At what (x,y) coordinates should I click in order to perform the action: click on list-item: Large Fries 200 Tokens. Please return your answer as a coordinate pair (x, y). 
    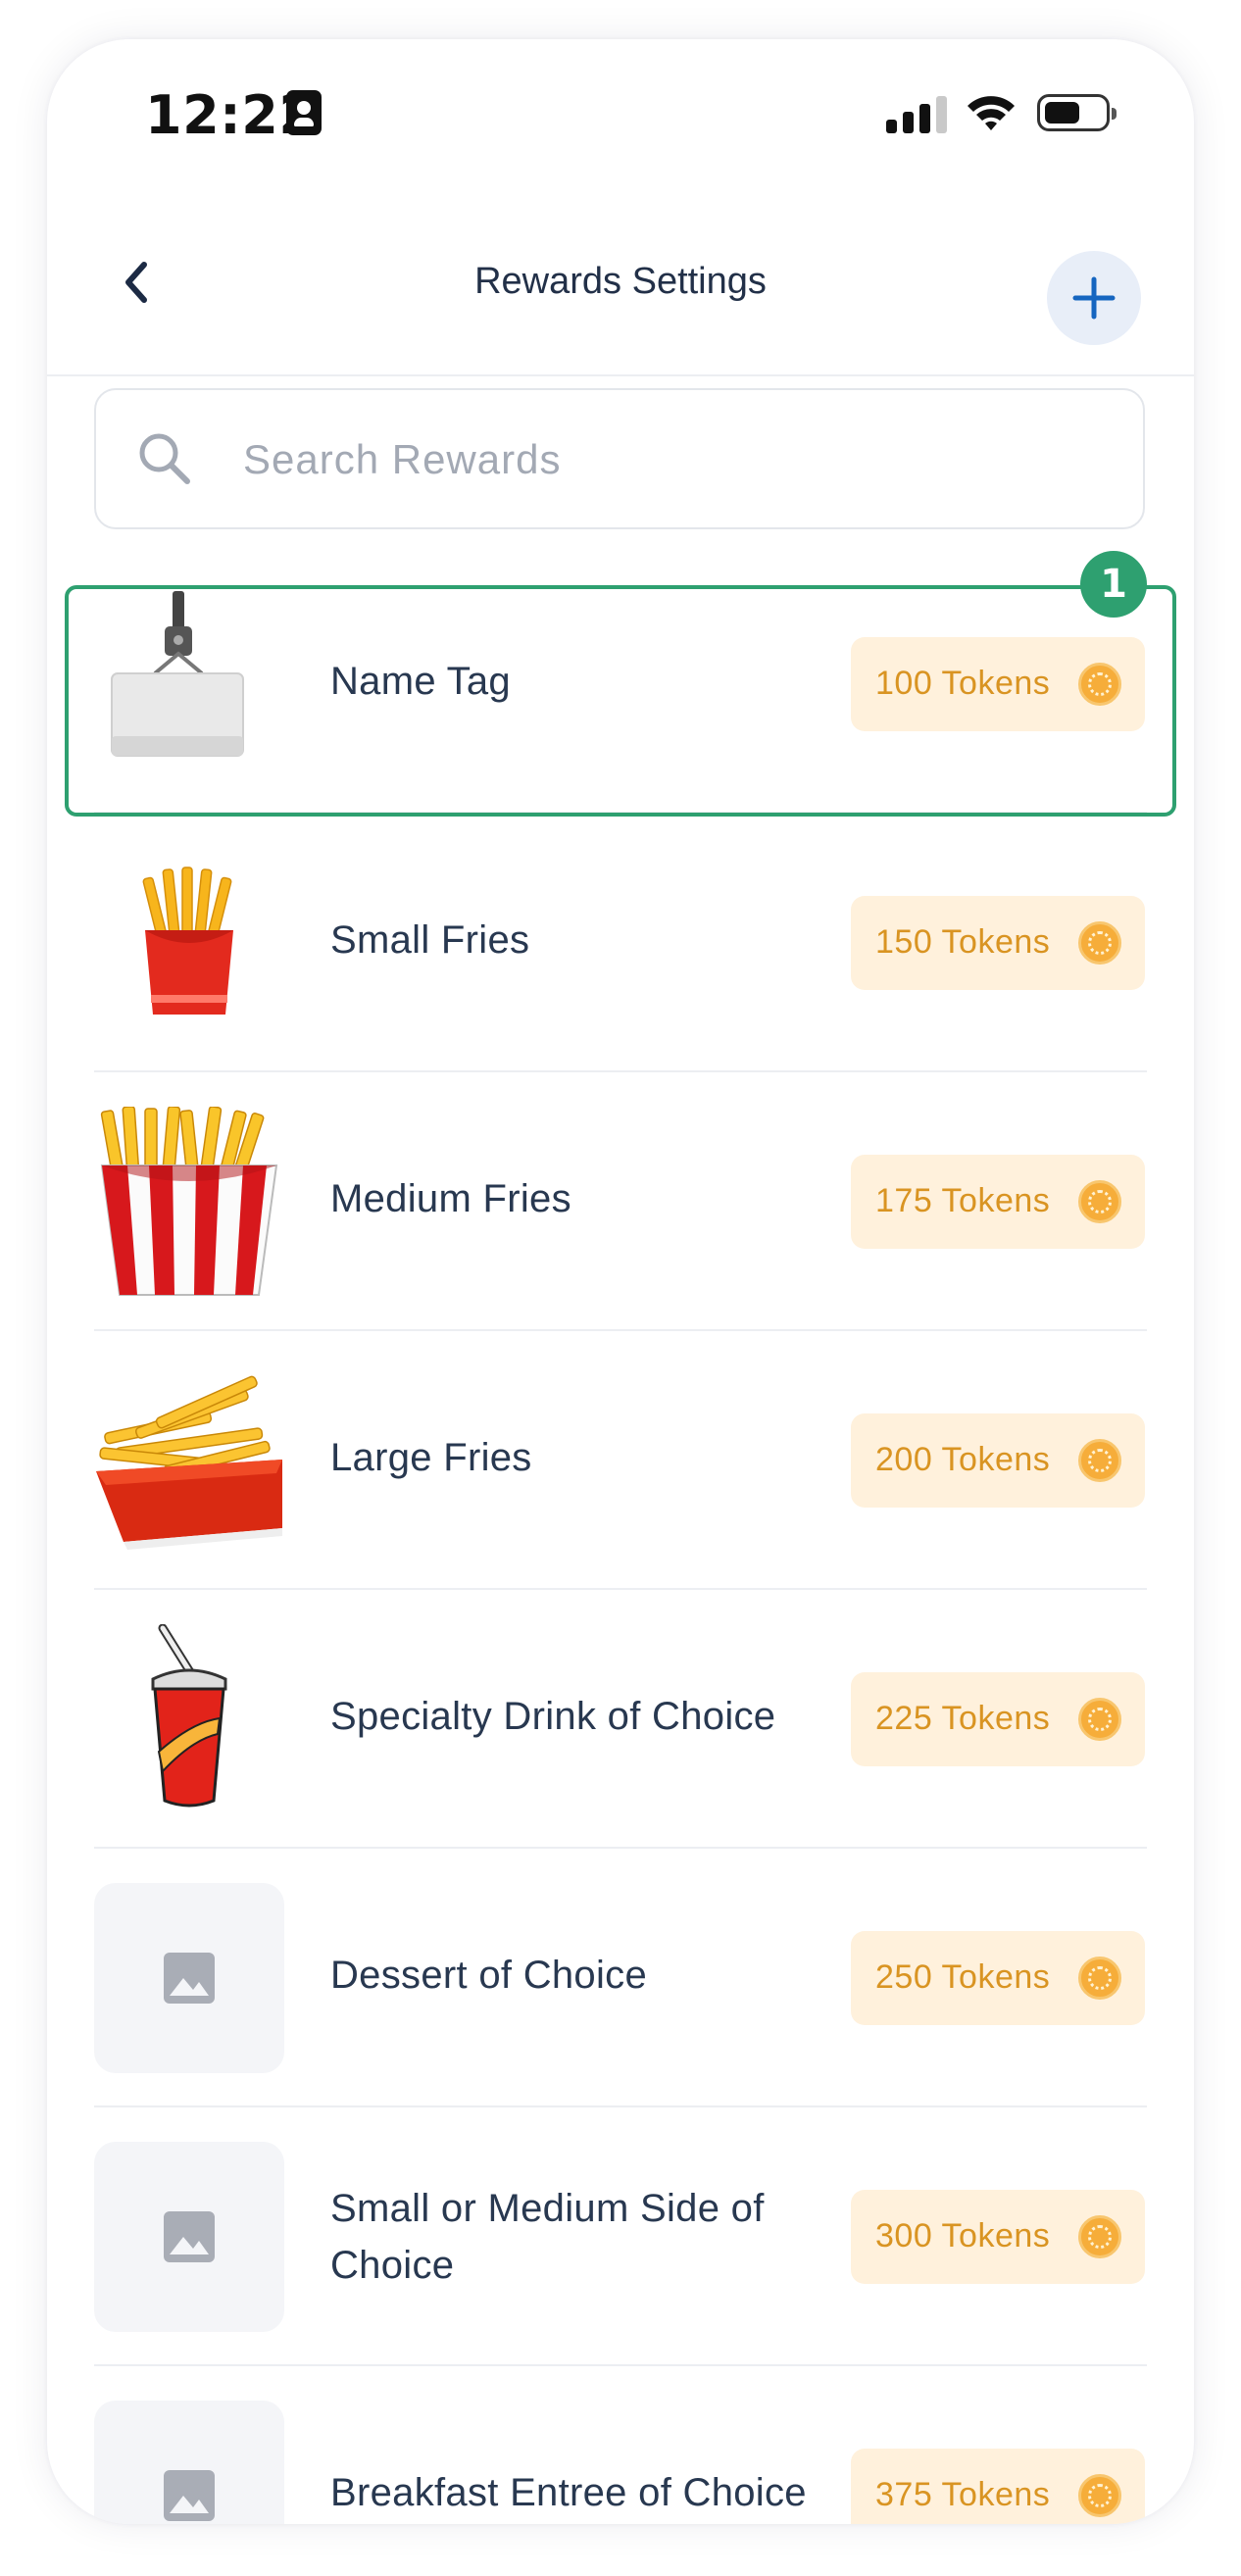
    Looking at the image, I should click on (620, 1460).